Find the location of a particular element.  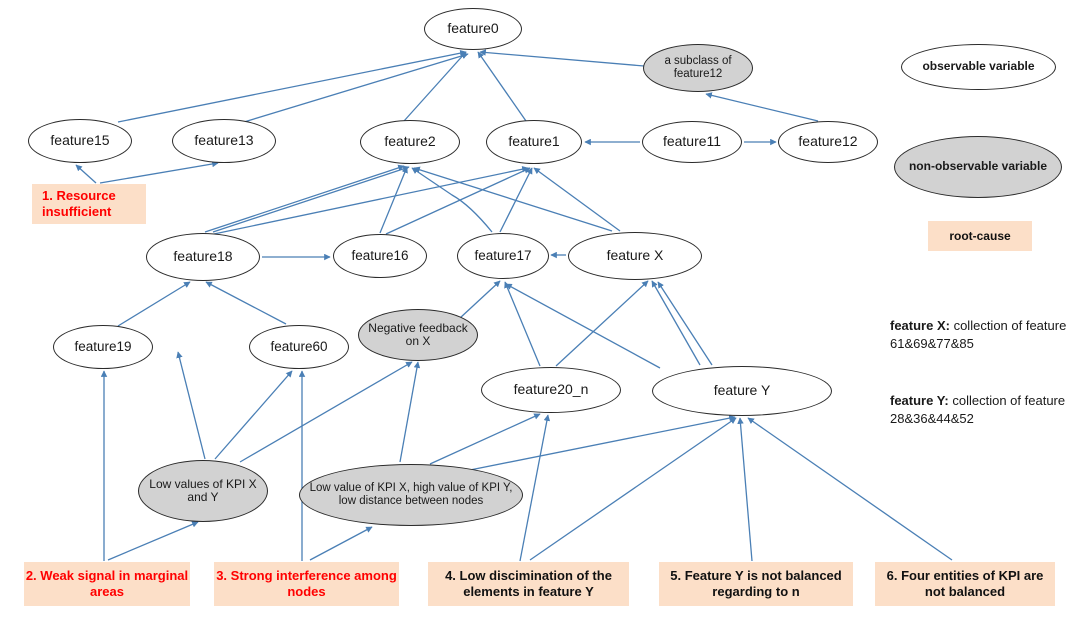

edge-feature13-to-feature0 is located at coordinates (356, 87).